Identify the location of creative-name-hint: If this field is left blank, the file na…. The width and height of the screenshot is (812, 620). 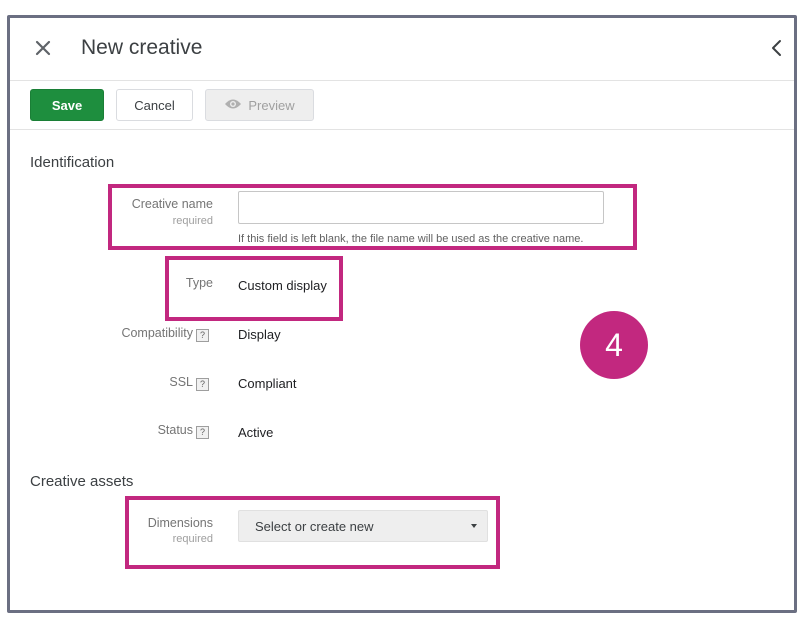
(411, 239).